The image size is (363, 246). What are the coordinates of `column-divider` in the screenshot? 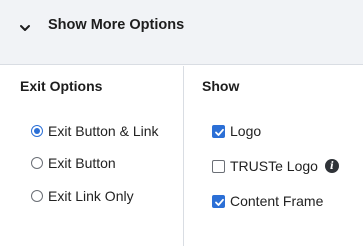 It's located at (183, 156).